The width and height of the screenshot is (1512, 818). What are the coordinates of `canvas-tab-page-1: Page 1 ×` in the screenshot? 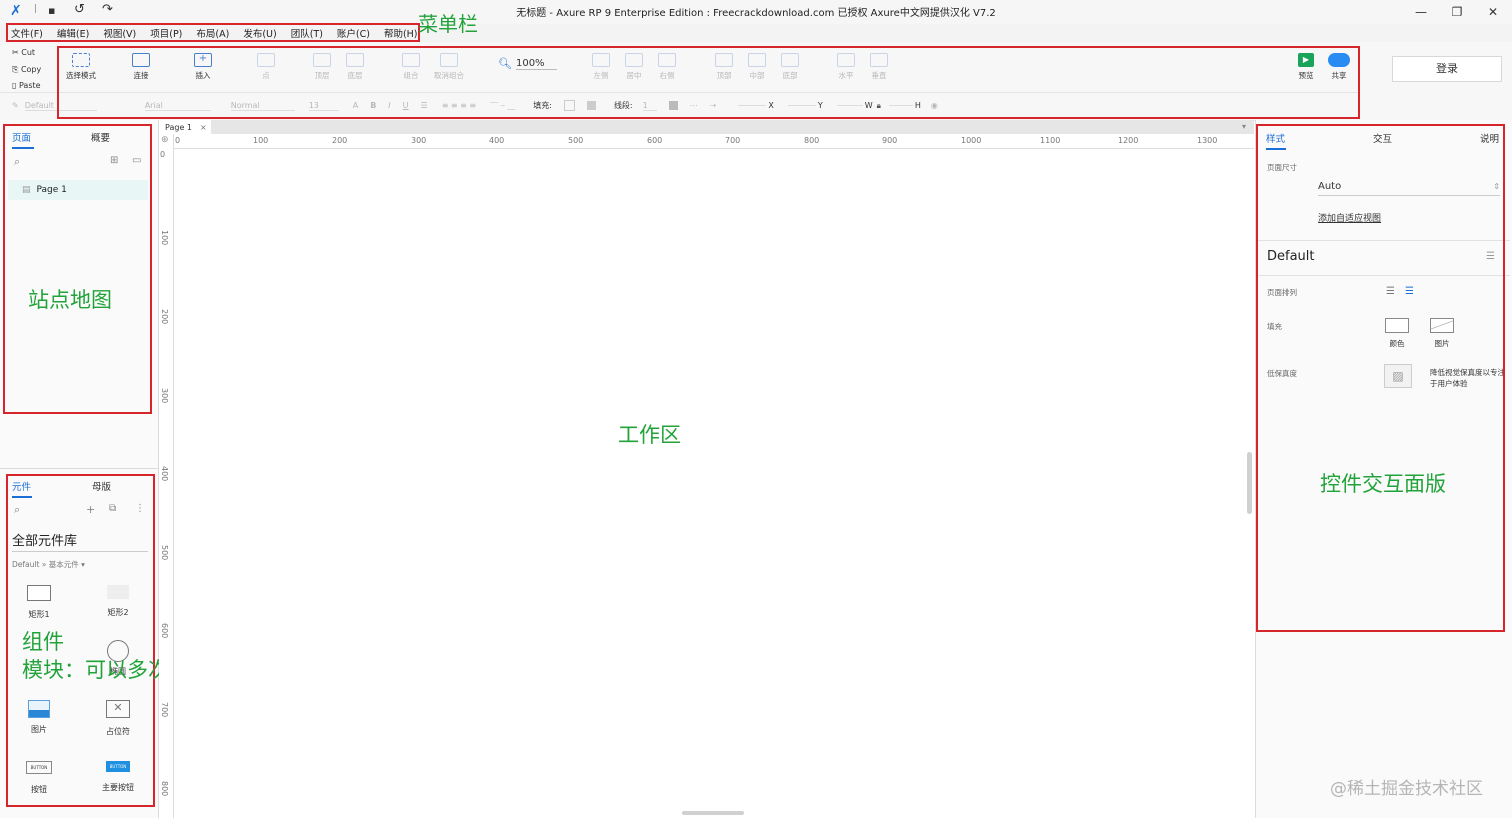 It's located at (185, 127).